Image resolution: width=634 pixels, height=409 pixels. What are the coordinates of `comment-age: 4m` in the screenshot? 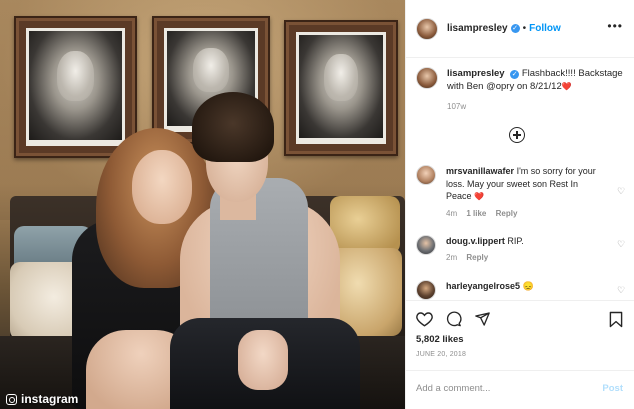 It's located at (451, 213).